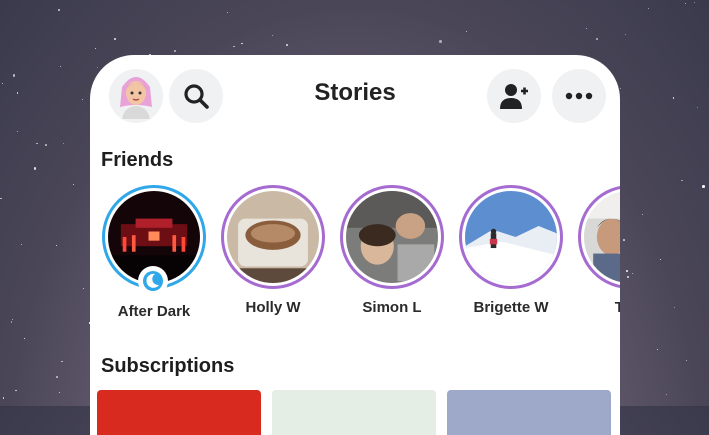  I want to click on story-tom: Tom, so click(597, 250).